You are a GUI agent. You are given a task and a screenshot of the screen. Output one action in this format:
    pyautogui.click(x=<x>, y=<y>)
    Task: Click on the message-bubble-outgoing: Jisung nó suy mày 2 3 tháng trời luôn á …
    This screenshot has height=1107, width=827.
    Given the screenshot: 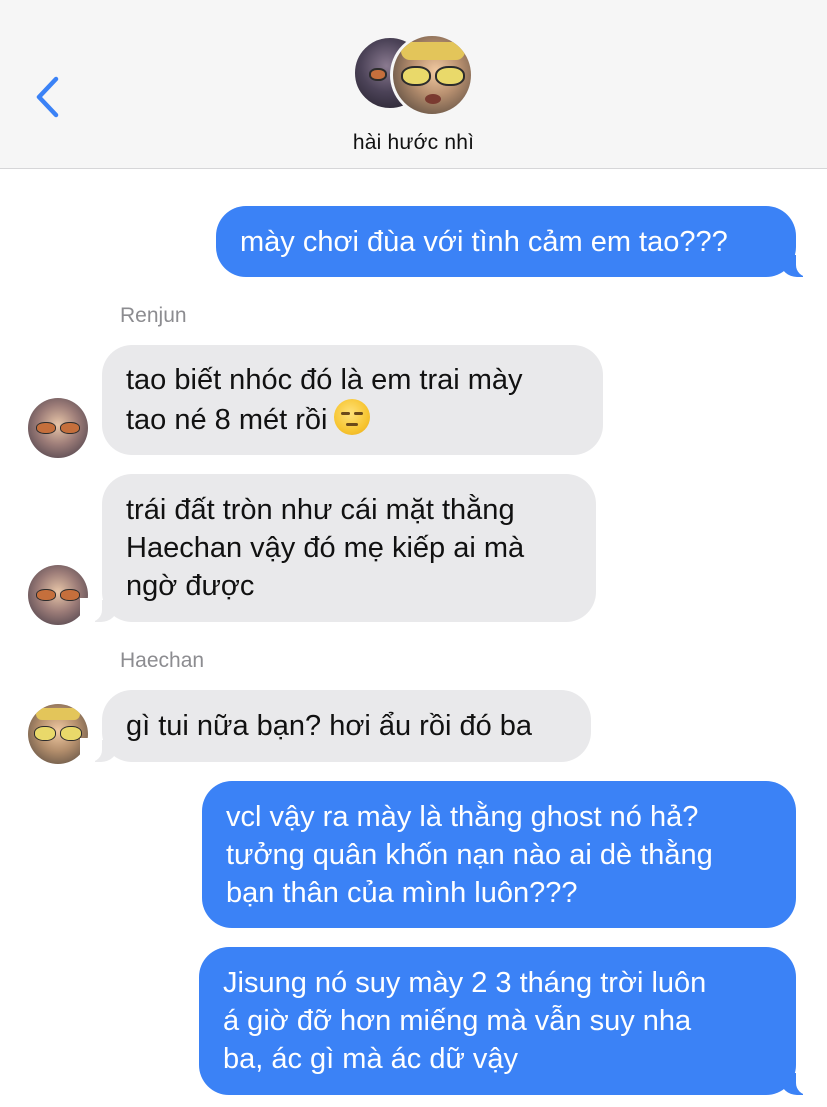 What is the action you would take?
    pyautogui.click(x=508, y=1021)
    